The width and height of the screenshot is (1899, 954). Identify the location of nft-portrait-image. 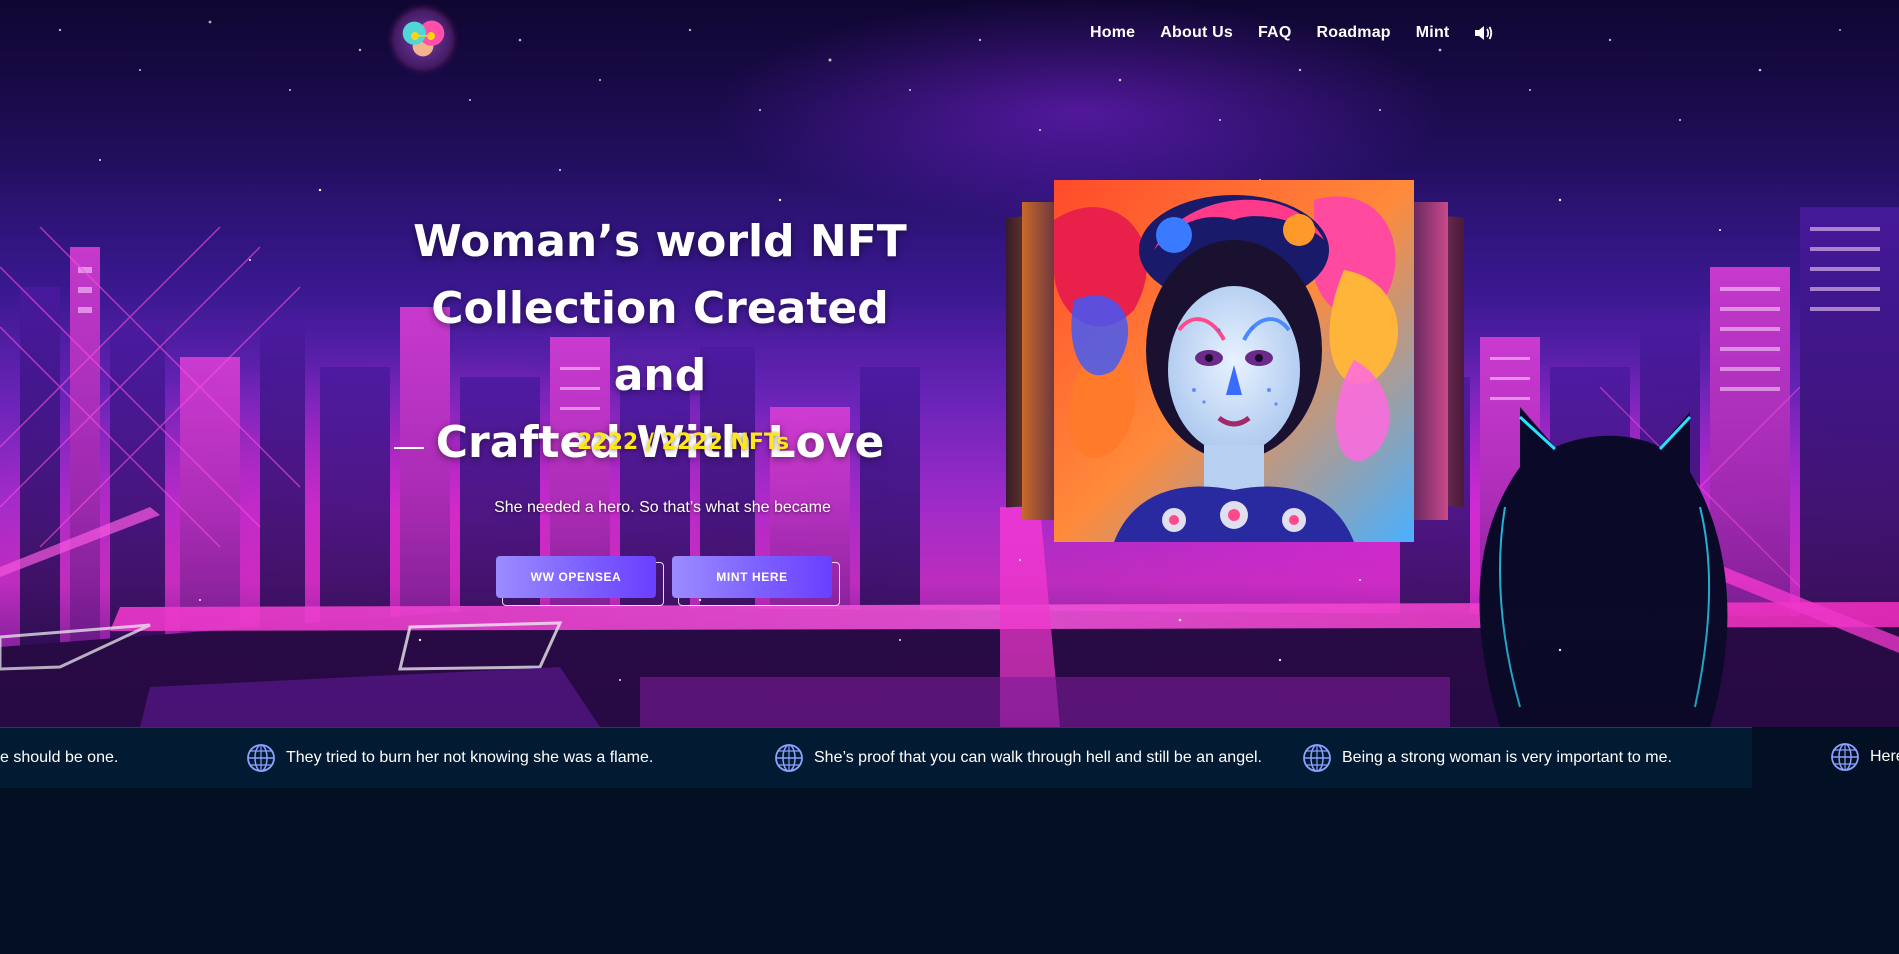
(1234, 361).